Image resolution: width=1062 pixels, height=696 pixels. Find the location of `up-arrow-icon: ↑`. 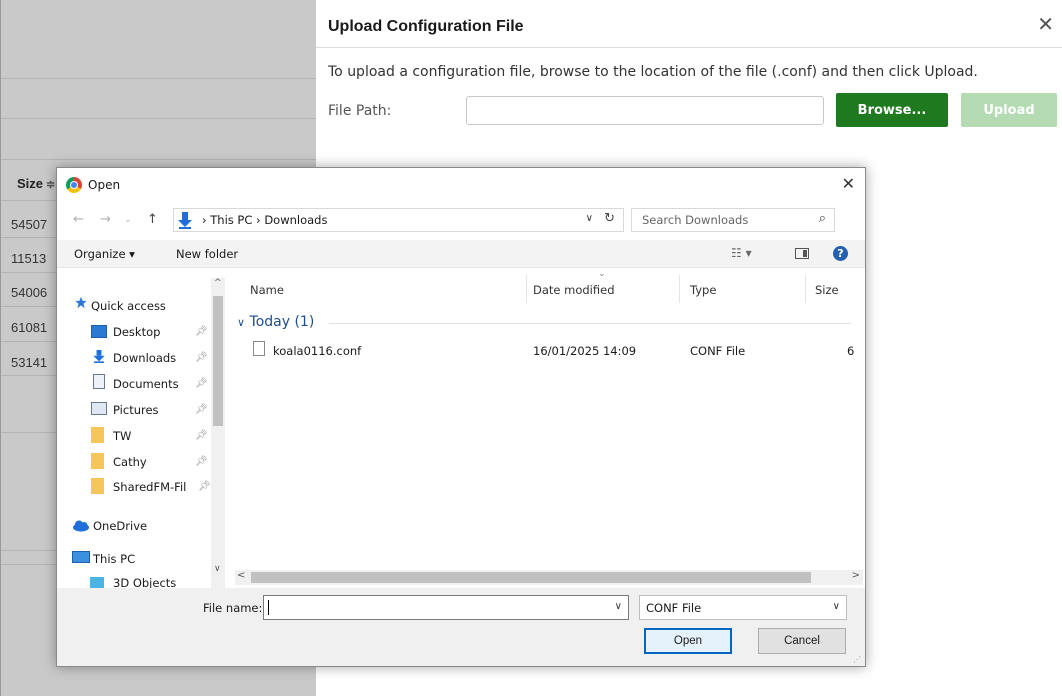

up-arrow-icon: ↑ is located at coordinates (152, 219).